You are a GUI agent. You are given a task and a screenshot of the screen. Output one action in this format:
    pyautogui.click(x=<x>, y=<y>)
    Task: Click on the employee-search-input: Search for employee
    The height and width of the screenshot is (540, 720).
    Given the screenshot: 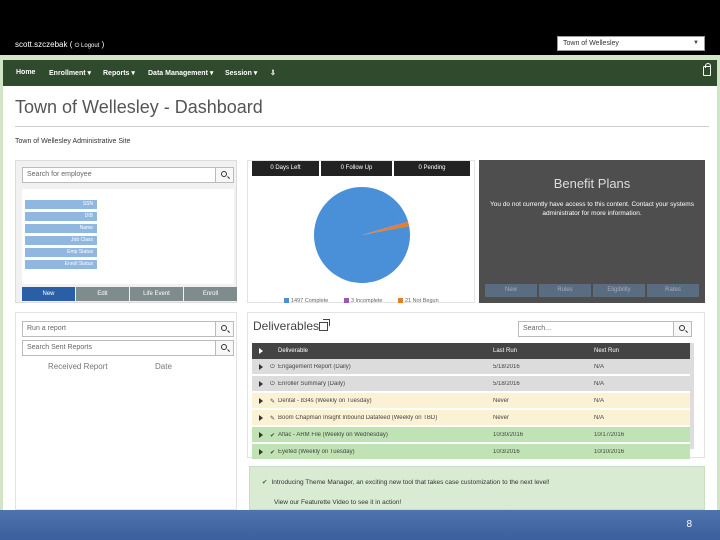 What is the action you would take?
    pyautogui.click(x=128, y=175)
    